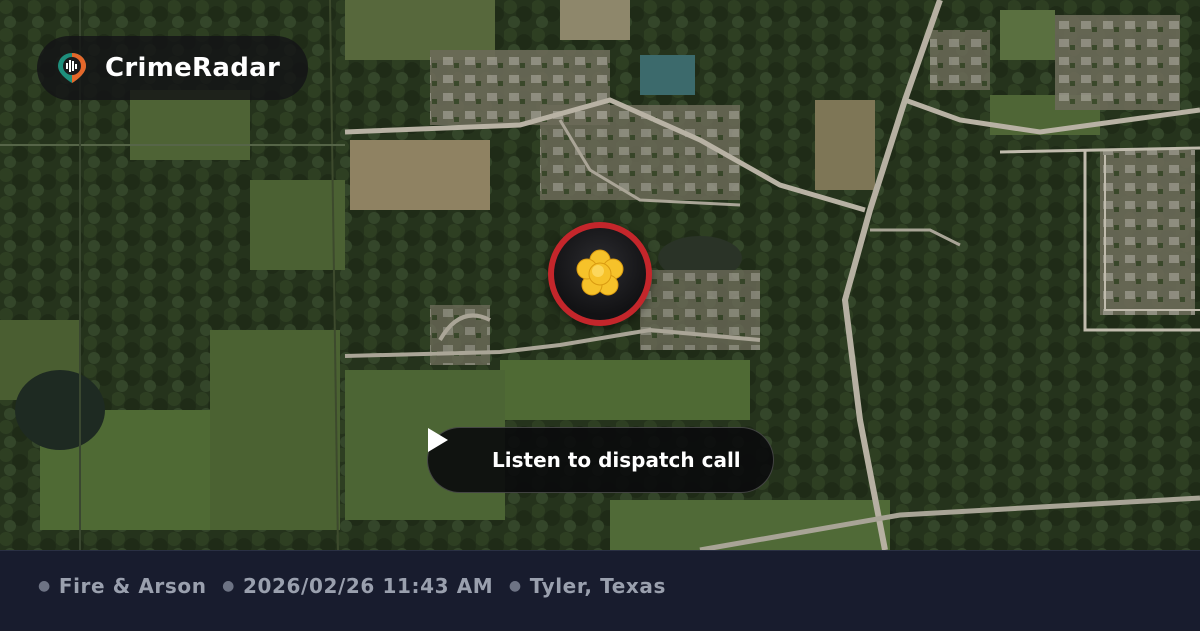 Image resolution: width=1200 pixels, height=631 pixels. I want to click on incident-category: Fire & Arson, so click(132, 586).